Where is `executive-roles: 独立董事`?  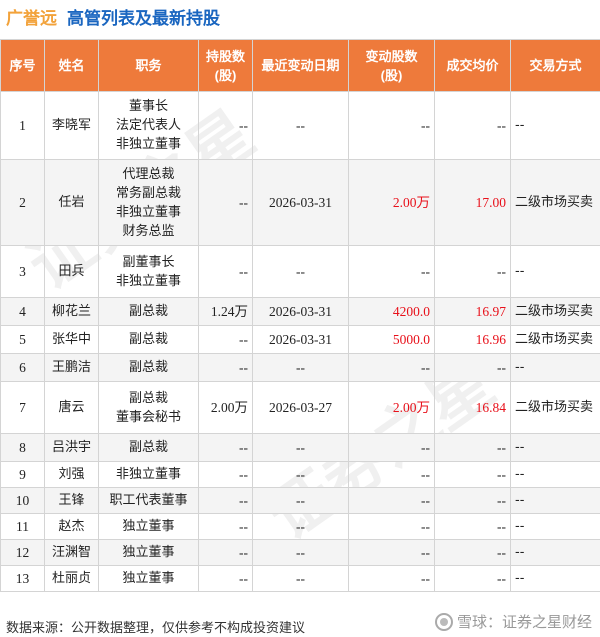 executive-roles: 独立董事 is located at coordinates (148, 552).